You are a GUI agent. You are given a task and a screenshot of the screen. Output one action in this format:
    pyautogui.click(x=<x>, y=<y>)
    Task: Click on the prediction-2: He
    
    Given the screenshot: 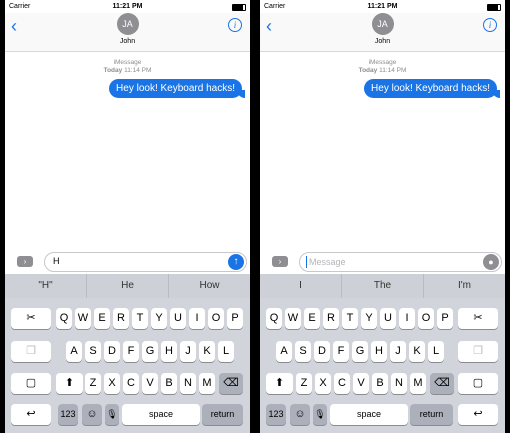 What is the action you would take?
    pyautogui.click(x=128, y=286)
    